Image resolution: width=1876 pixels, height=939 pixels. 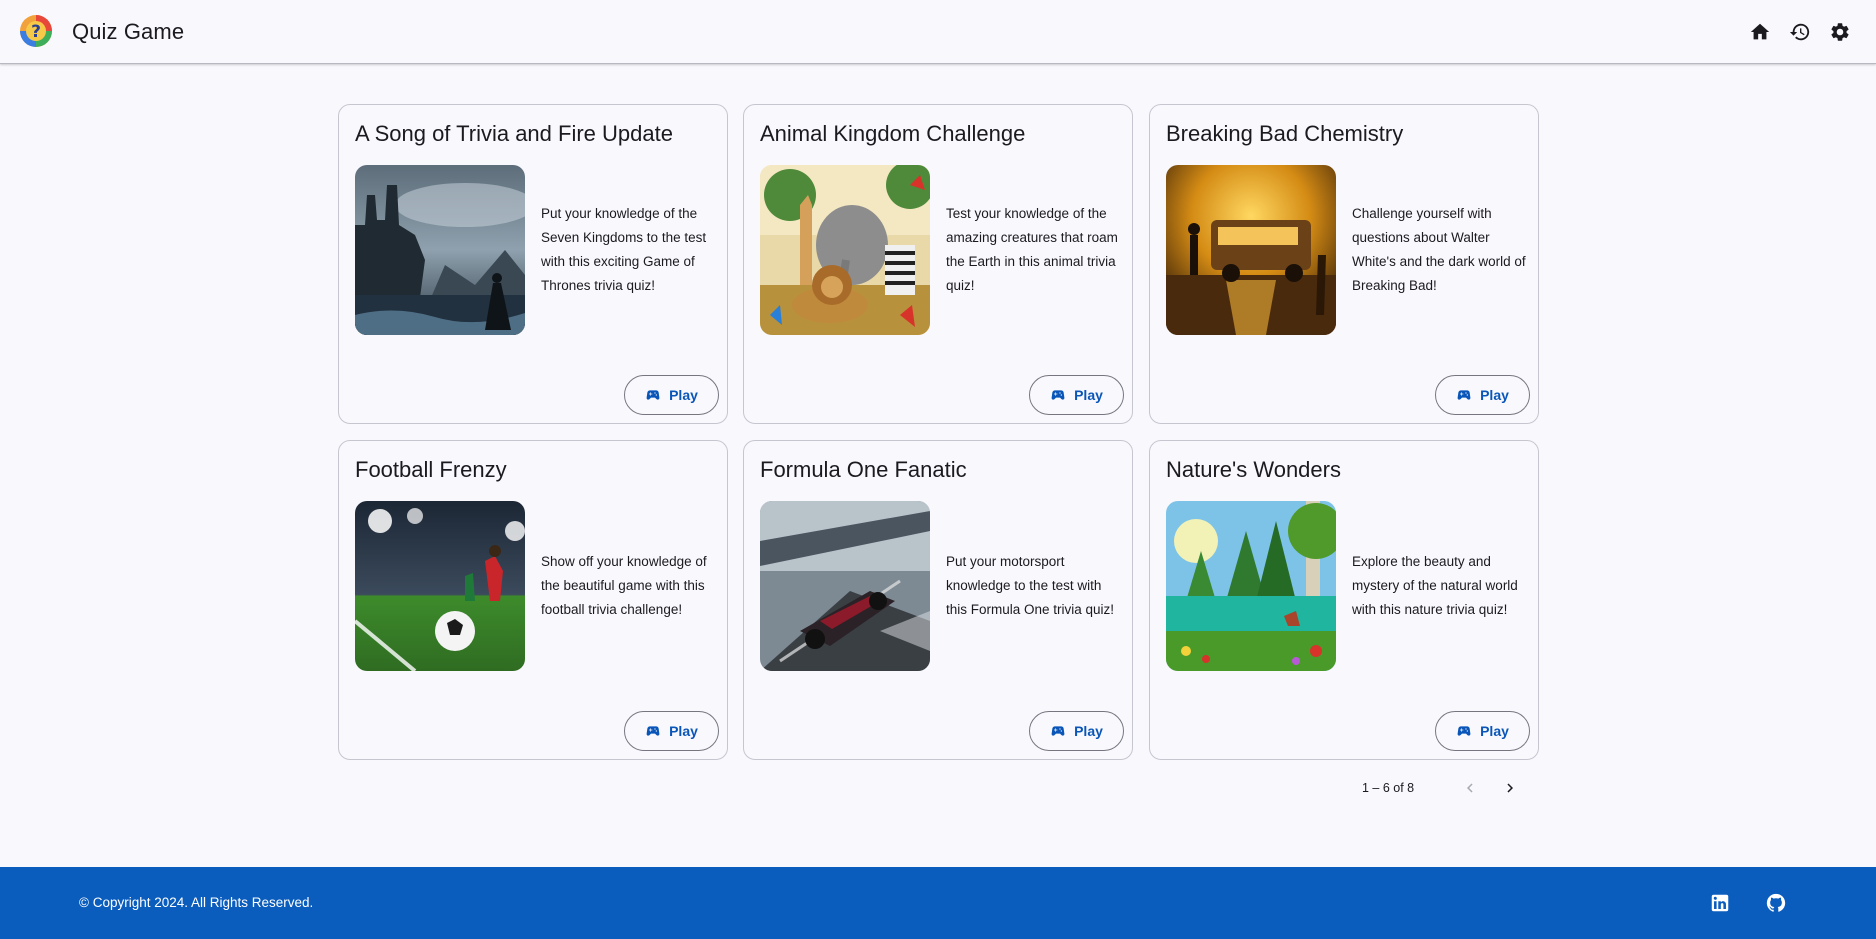 I want to click on page-range-label: 1 – 6 of 8, so click(x=1388, y=788).